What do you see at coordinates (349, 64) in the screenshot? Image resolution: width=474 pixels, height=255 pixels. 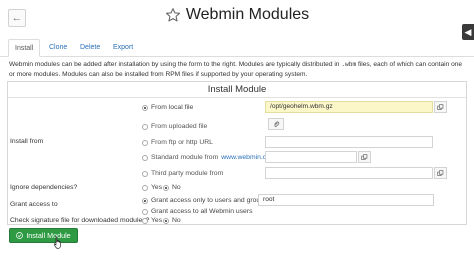 I see `wbm-extension: .wbm` at bounding box center [349, 64].